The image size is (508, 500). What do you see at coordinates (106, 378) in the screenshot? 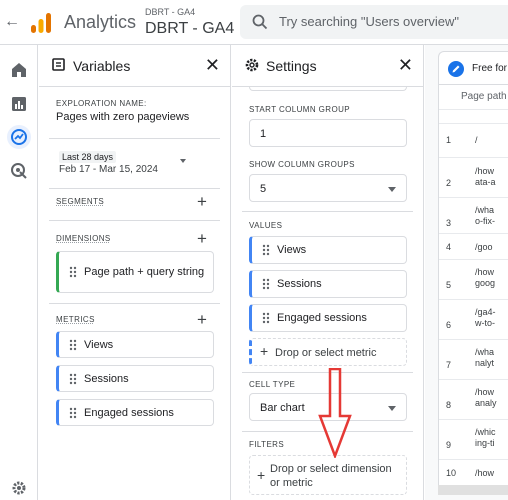
I see `metric-label: Sessions` at bounding box center [106, 378].